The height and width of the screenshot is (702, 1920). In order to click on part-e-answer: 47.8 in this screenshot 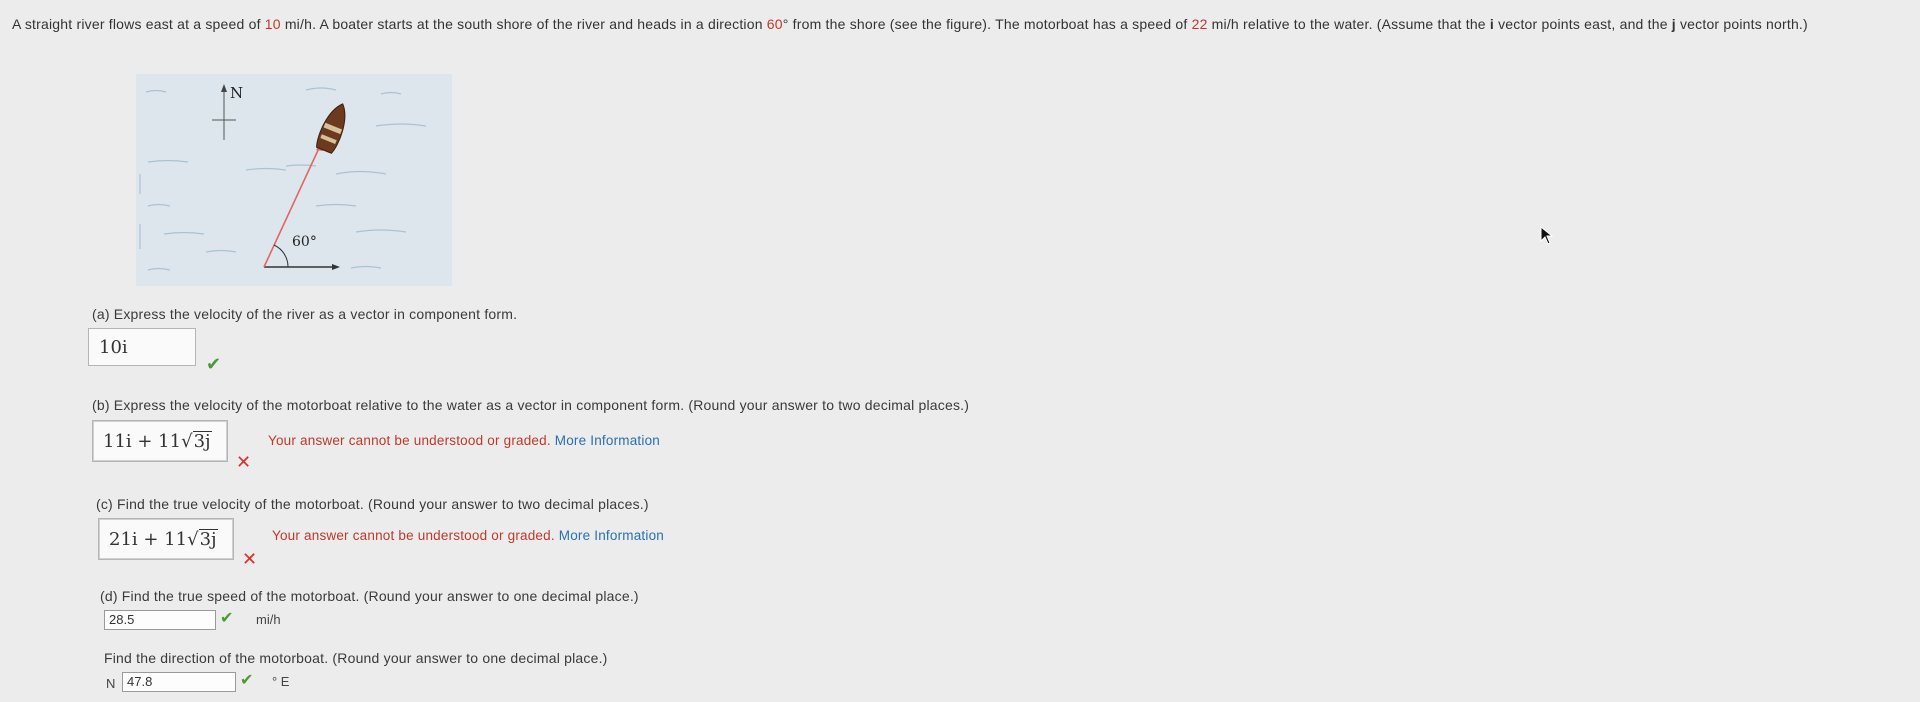, I will do `click(179, 682)`.